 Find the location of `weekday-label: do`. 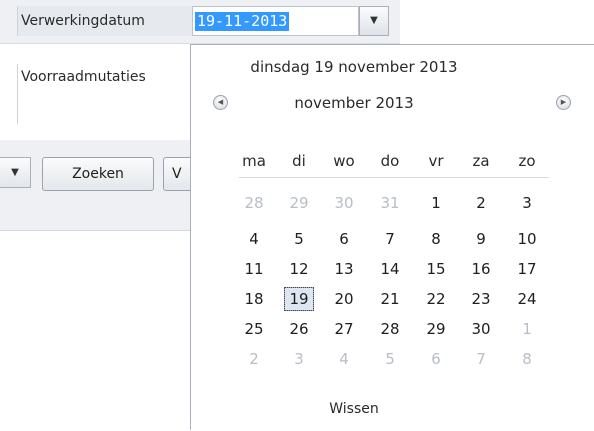

weekday-label: do is located at coordinates (390, 161).